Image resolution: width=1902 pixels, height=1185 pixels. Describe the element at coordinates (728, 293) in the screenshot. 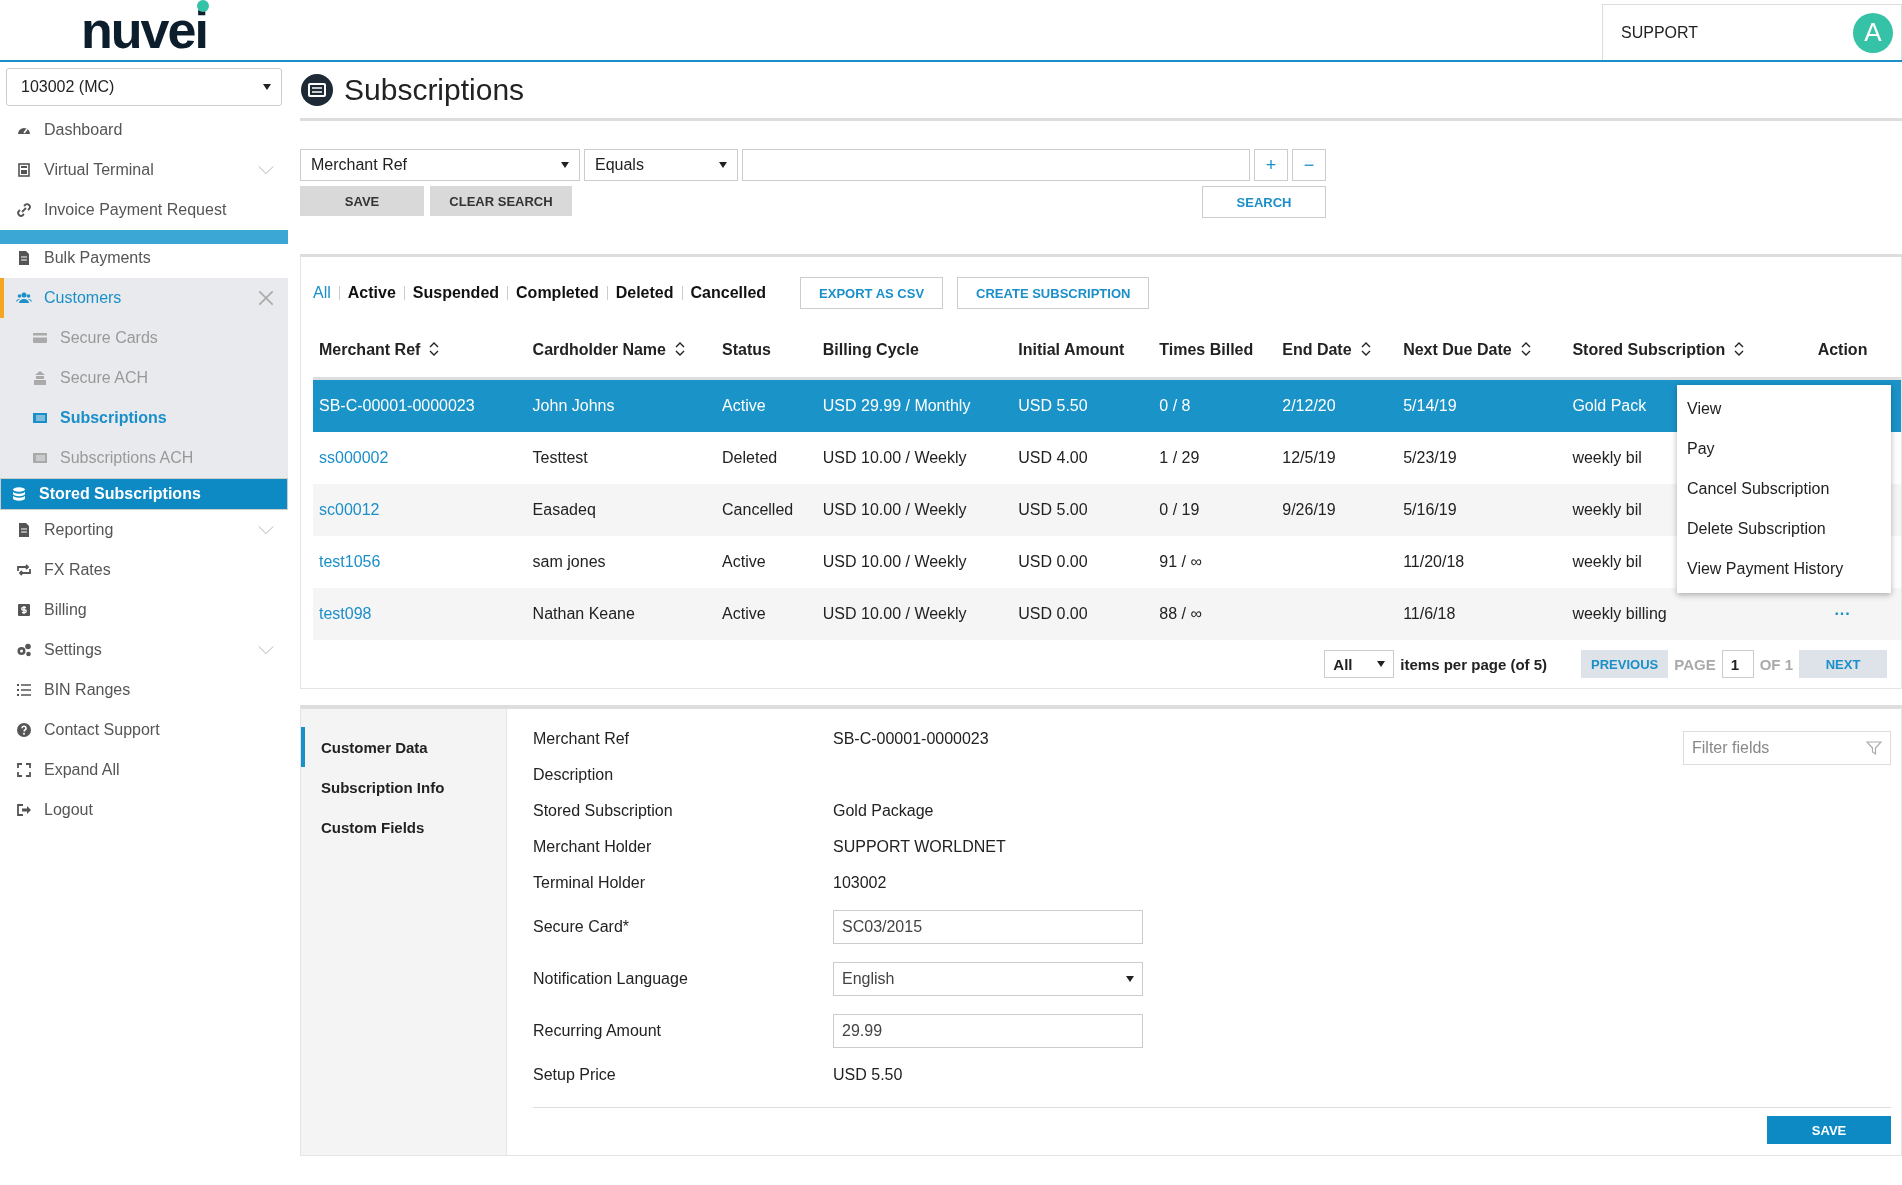

I see `status-filter-link: Cancelled` at that location.